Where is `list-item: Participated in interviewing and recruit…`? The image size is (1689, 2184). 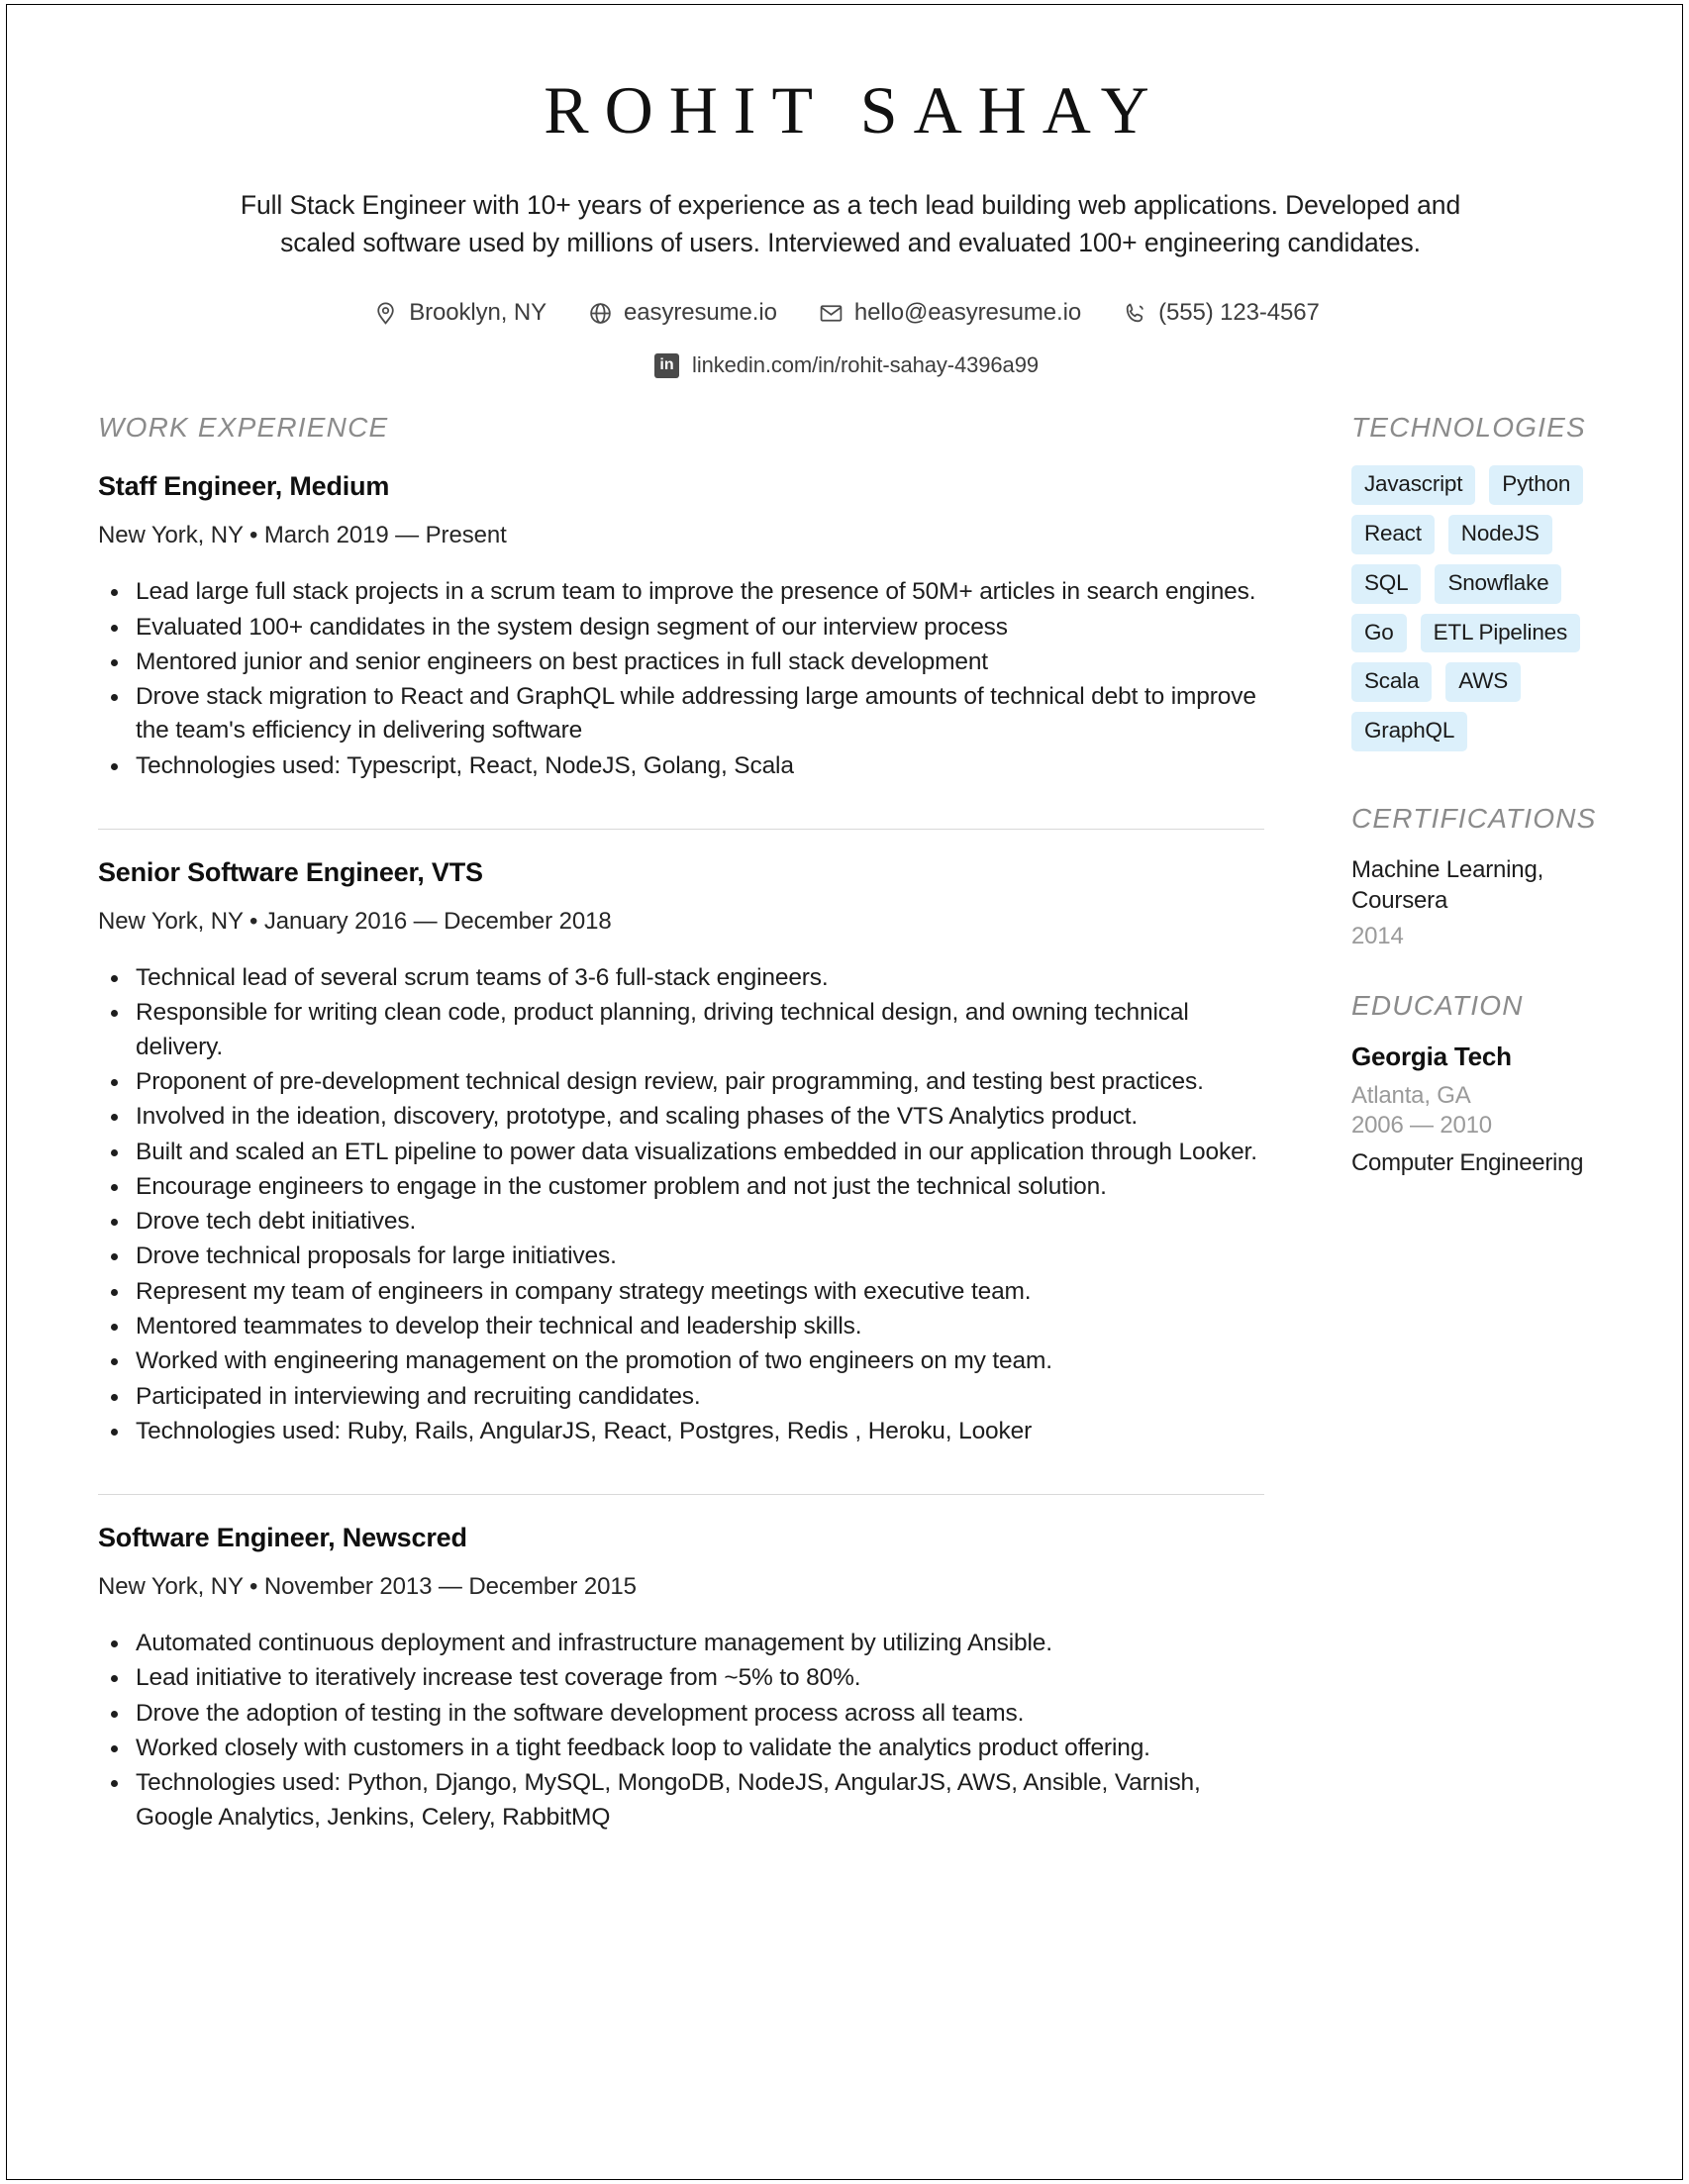 list-item: Participated in interviewing and recruit… is located at coordinates (682, 1397).